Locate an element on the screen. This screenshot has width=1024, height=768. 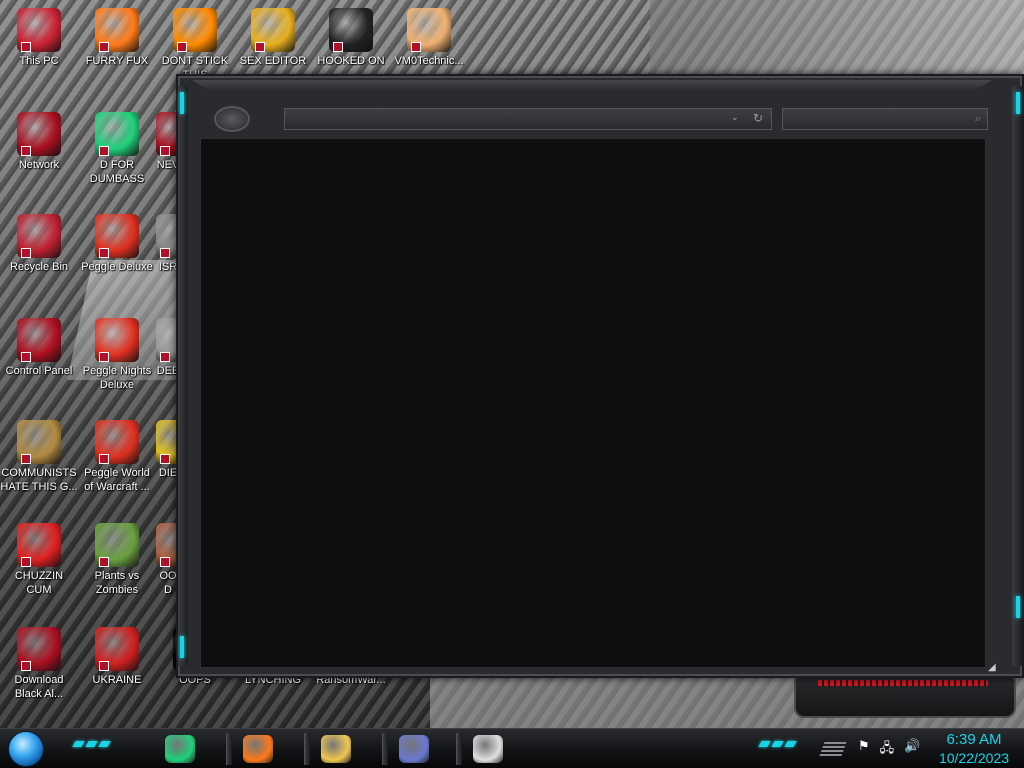
resize-grip-icon: ◢ is located at coordinates (994, 668).